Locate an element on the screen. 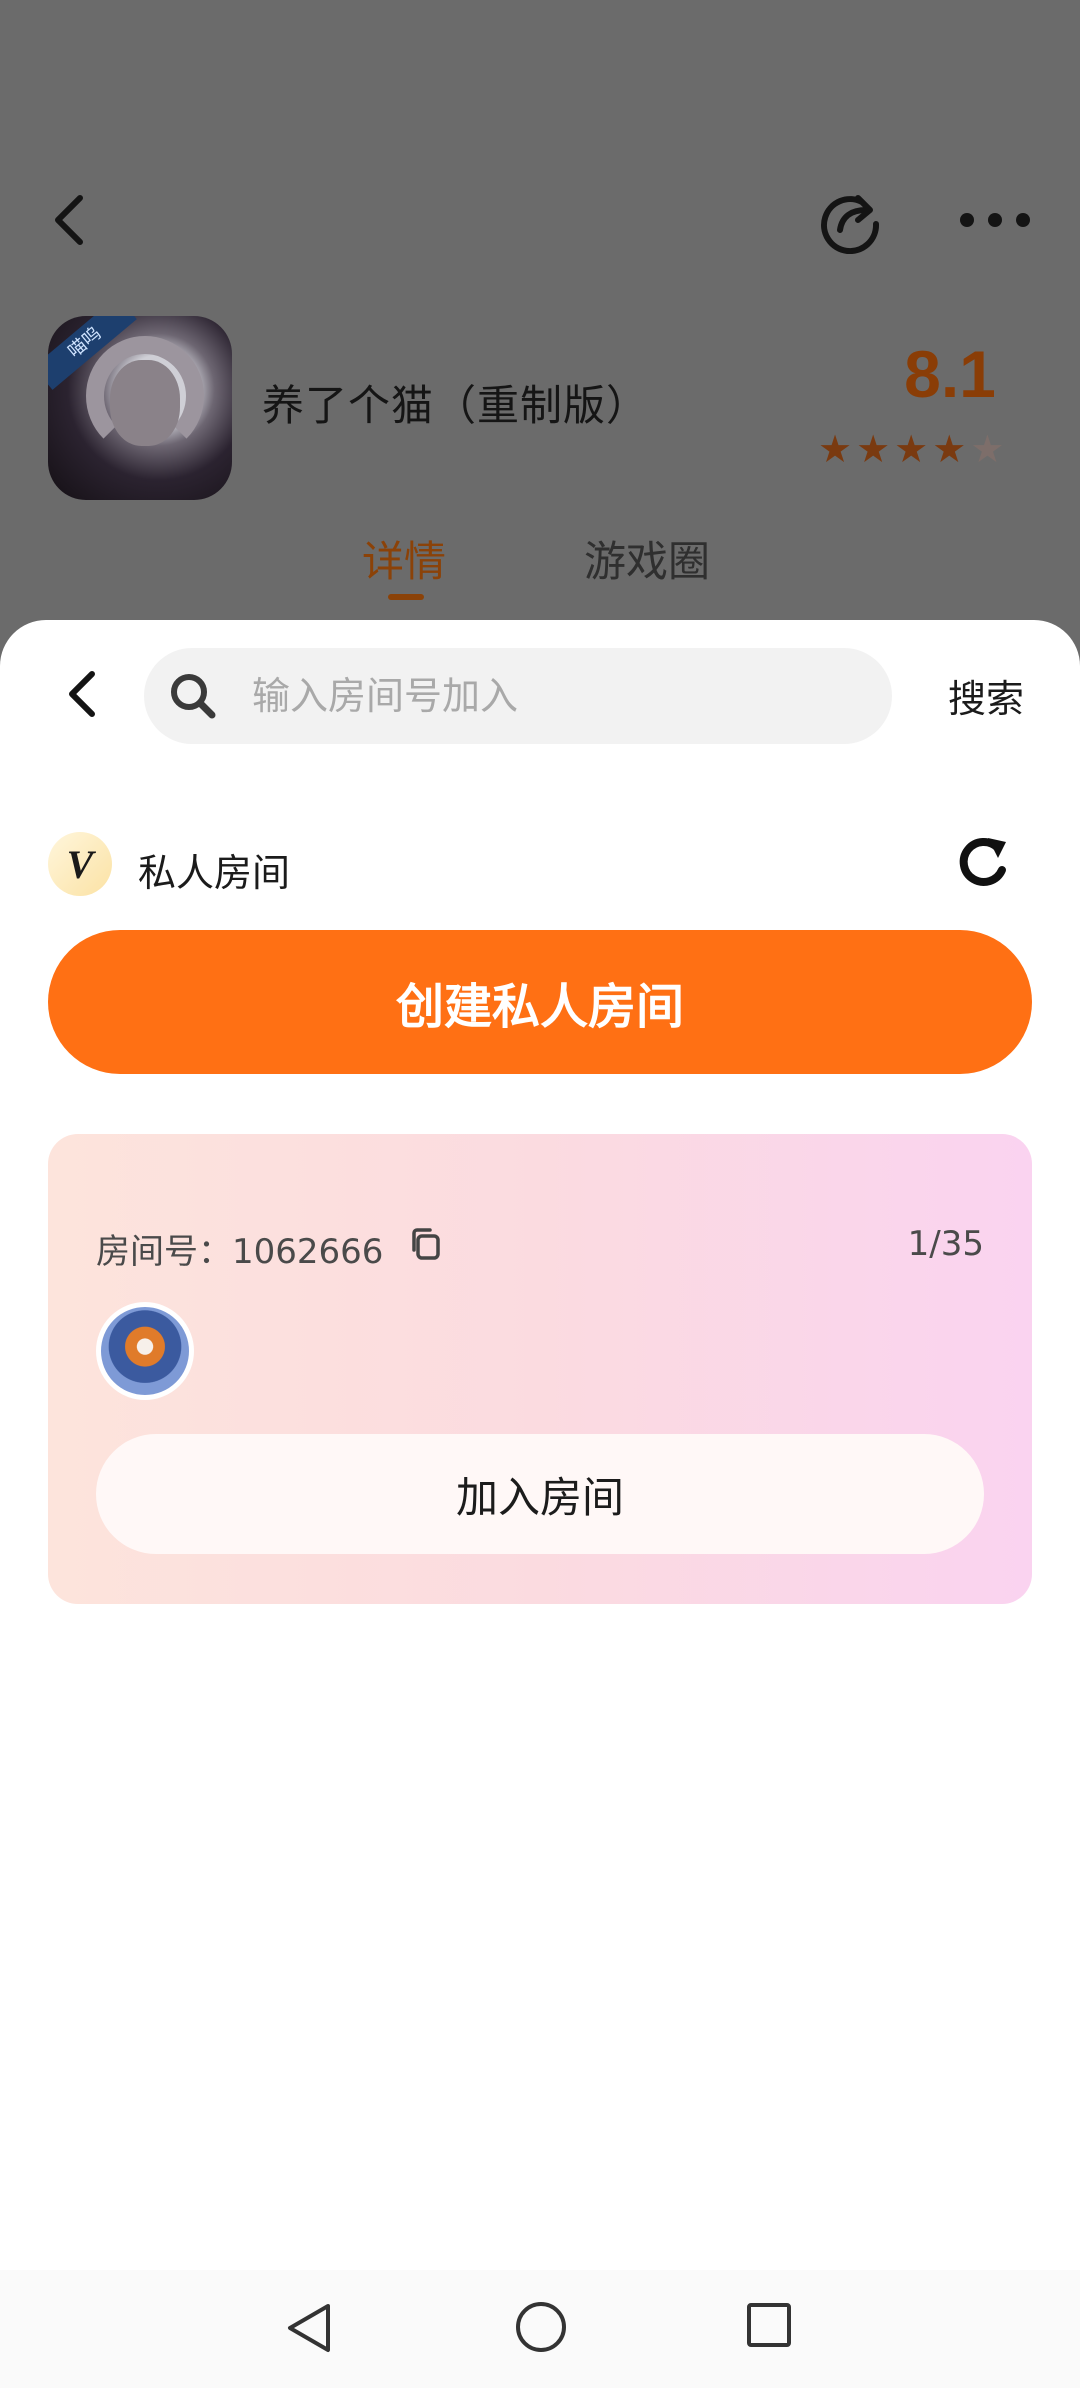 The height and width of the screenshot is (2388, 1080). share-icon is located at coordinates (851, 221).